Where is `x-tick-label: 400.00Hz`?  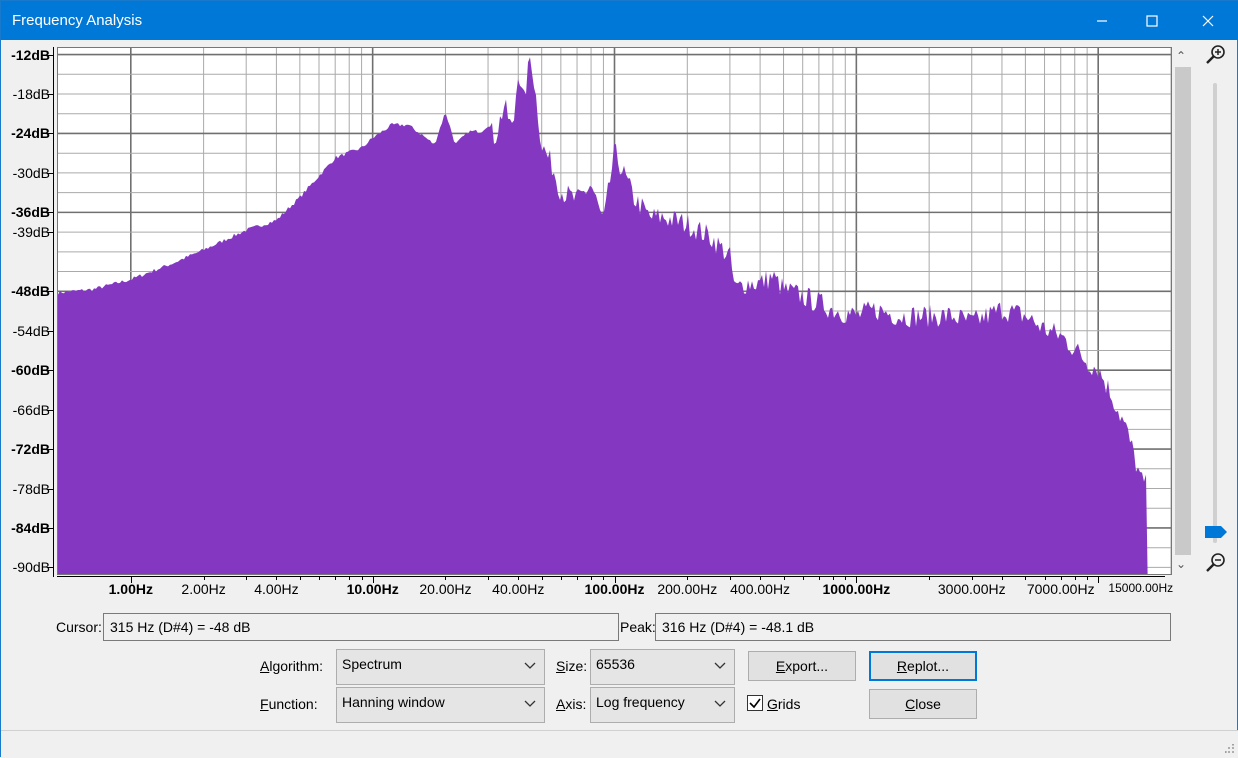 x-tick-label: 400.00Hz is located at coordinates (760, 589).